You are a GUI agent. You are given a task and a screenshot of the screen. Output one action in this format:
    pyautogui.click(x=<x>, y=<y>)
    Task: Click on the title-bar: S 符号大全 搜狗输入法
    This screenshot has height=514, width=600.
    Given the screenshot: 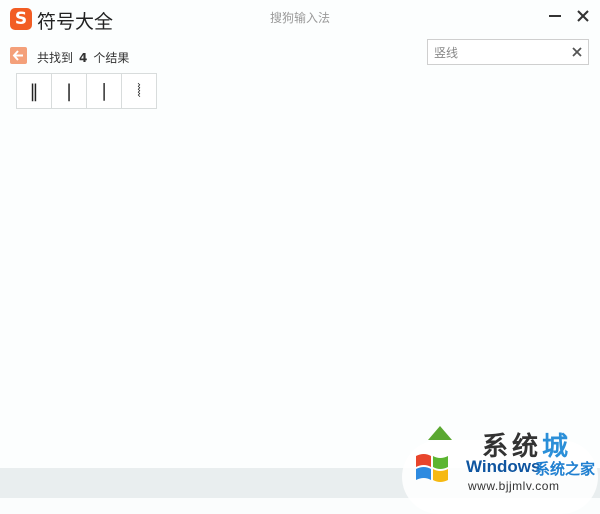 What is the action you would take?
    pyautogui.click(x=300, y=18)
    